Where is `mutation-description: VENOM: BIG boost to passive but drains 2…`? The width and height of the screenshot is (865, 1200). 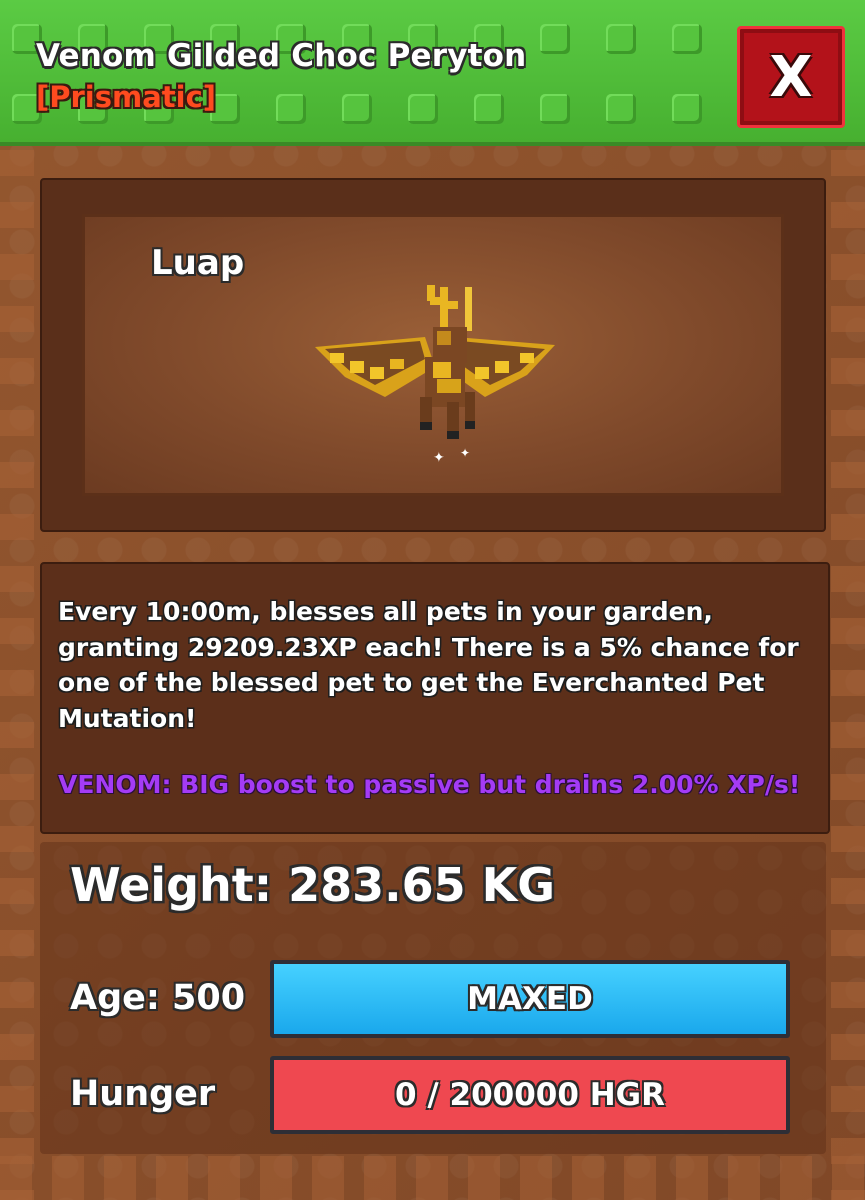 mutation-description: VENOM: BIG boost to passive but drains 2… is located at coordinates (429, 784).